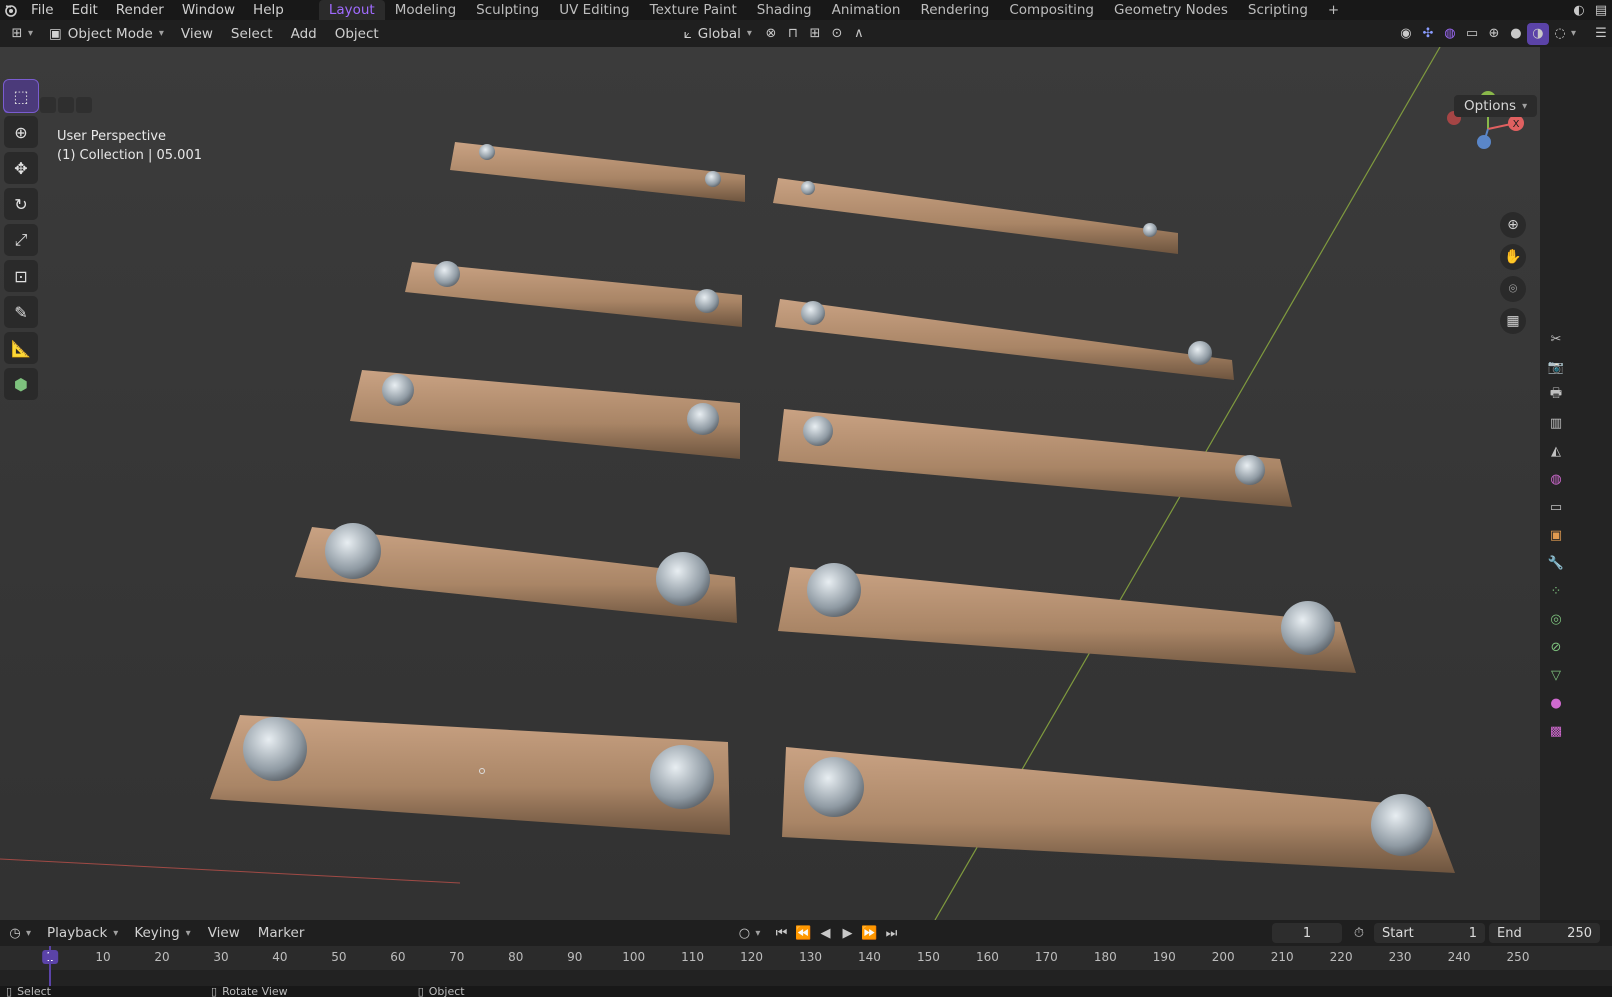  Describe the element at coordinates (1556, 591) in the screenshot. I see `particles-props-icon: ⁘` at that location.